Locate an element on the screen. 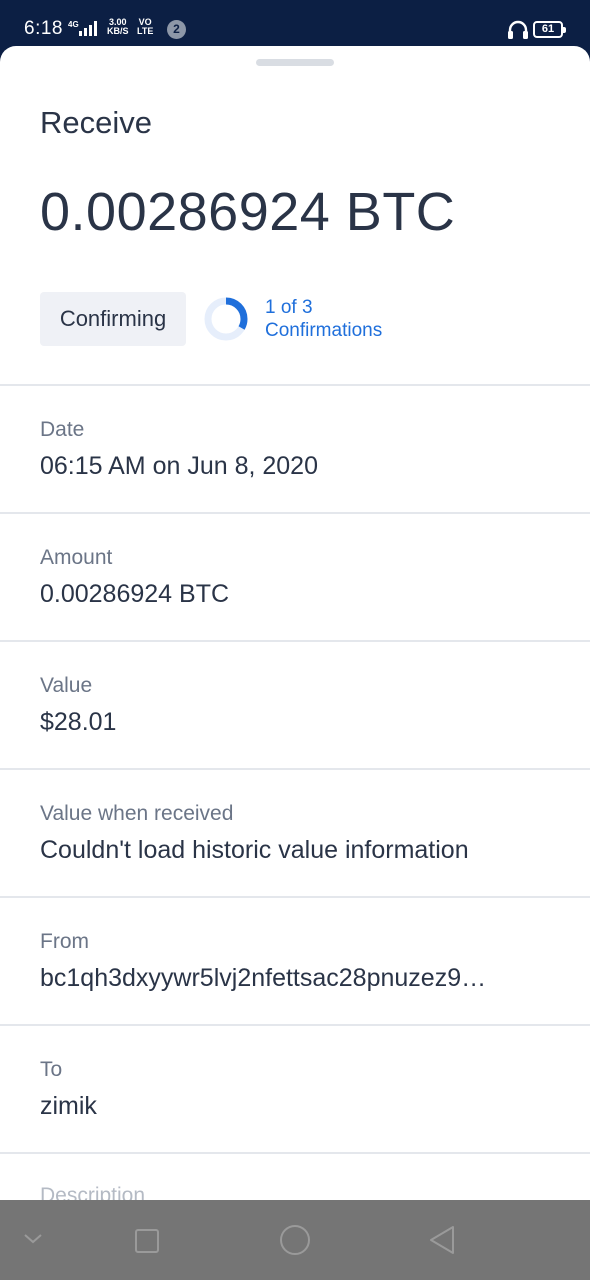 This screenshot has width=590, height=1280. page-title: Receive is located at coordinates (96, 122).